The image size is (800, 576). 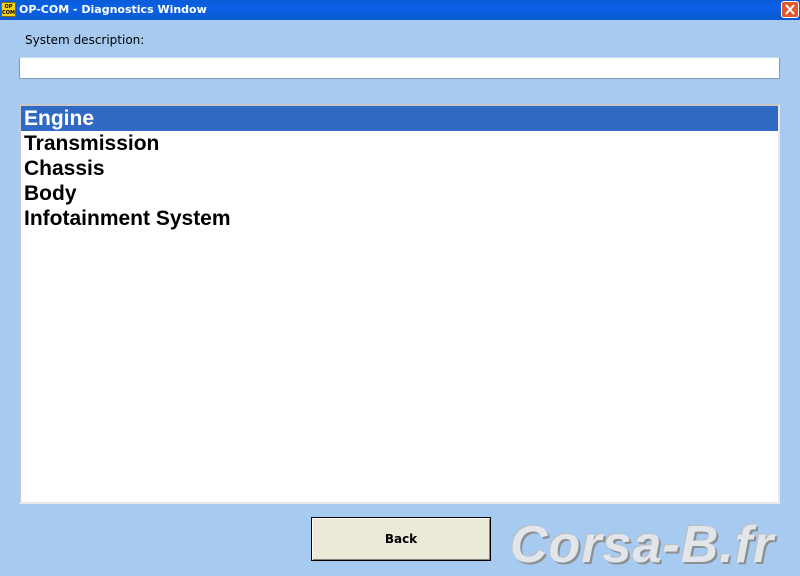 I want to click on list-item-chassis: Chassis, so click(x=399, y=168).